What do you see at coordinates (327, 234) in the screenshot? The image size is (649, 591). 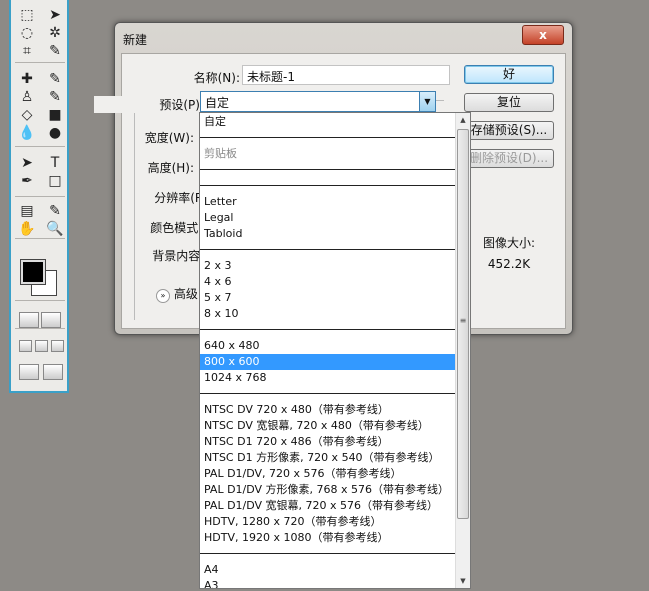 I see `preset-option: Tabloid` at bounding box center [327, 234].